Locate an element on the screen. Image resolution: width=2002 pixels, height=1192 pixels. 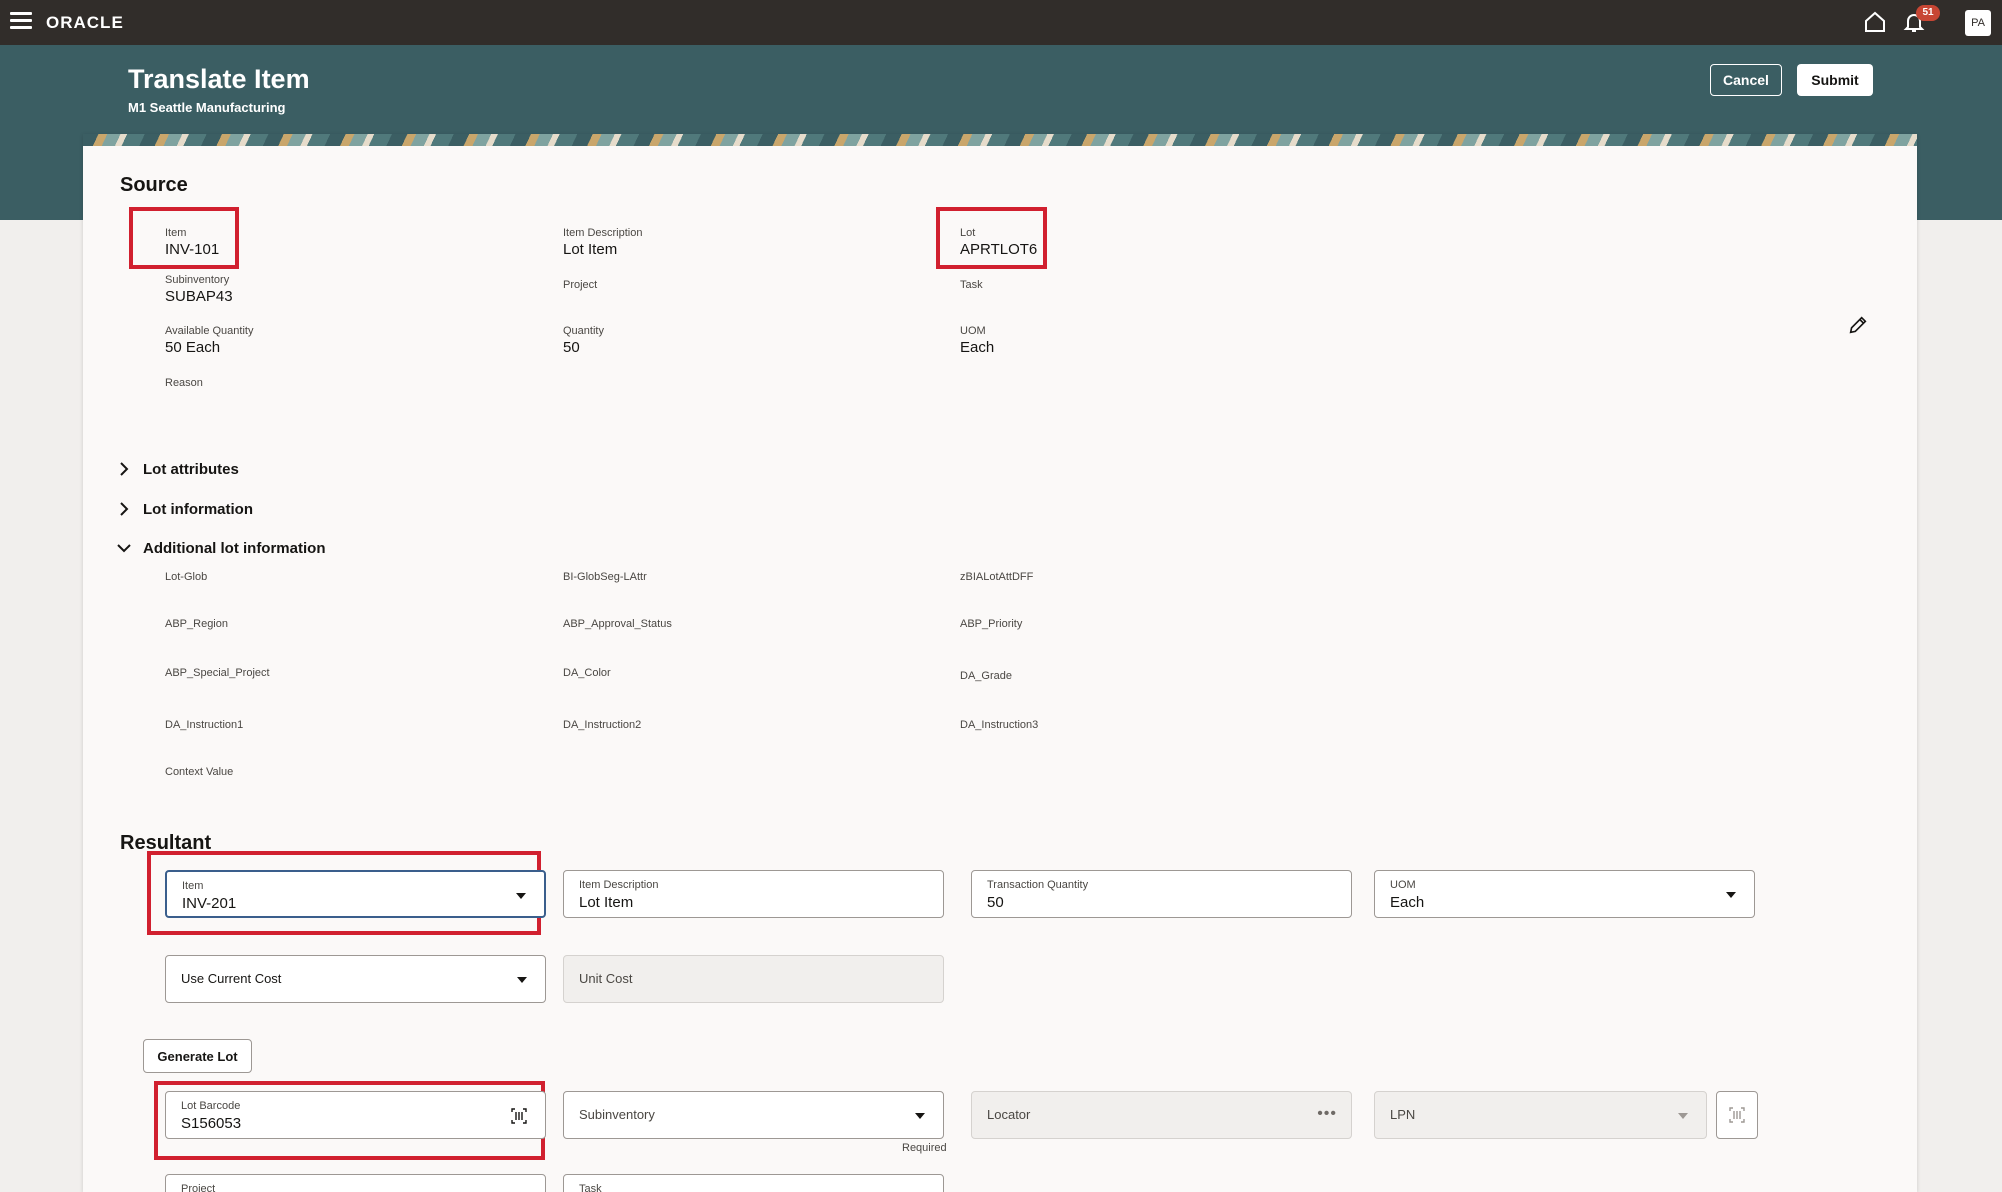
source-item-description-label: Item Description is located at coordinates (603, 233).